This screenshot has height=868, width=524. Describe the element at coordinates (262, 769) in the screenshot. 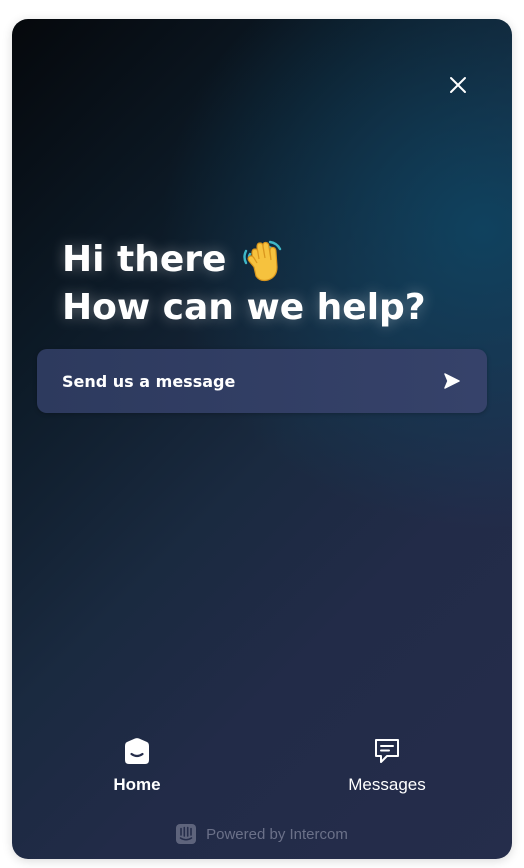

I see `bottom-nav: Home Messages` at that location.